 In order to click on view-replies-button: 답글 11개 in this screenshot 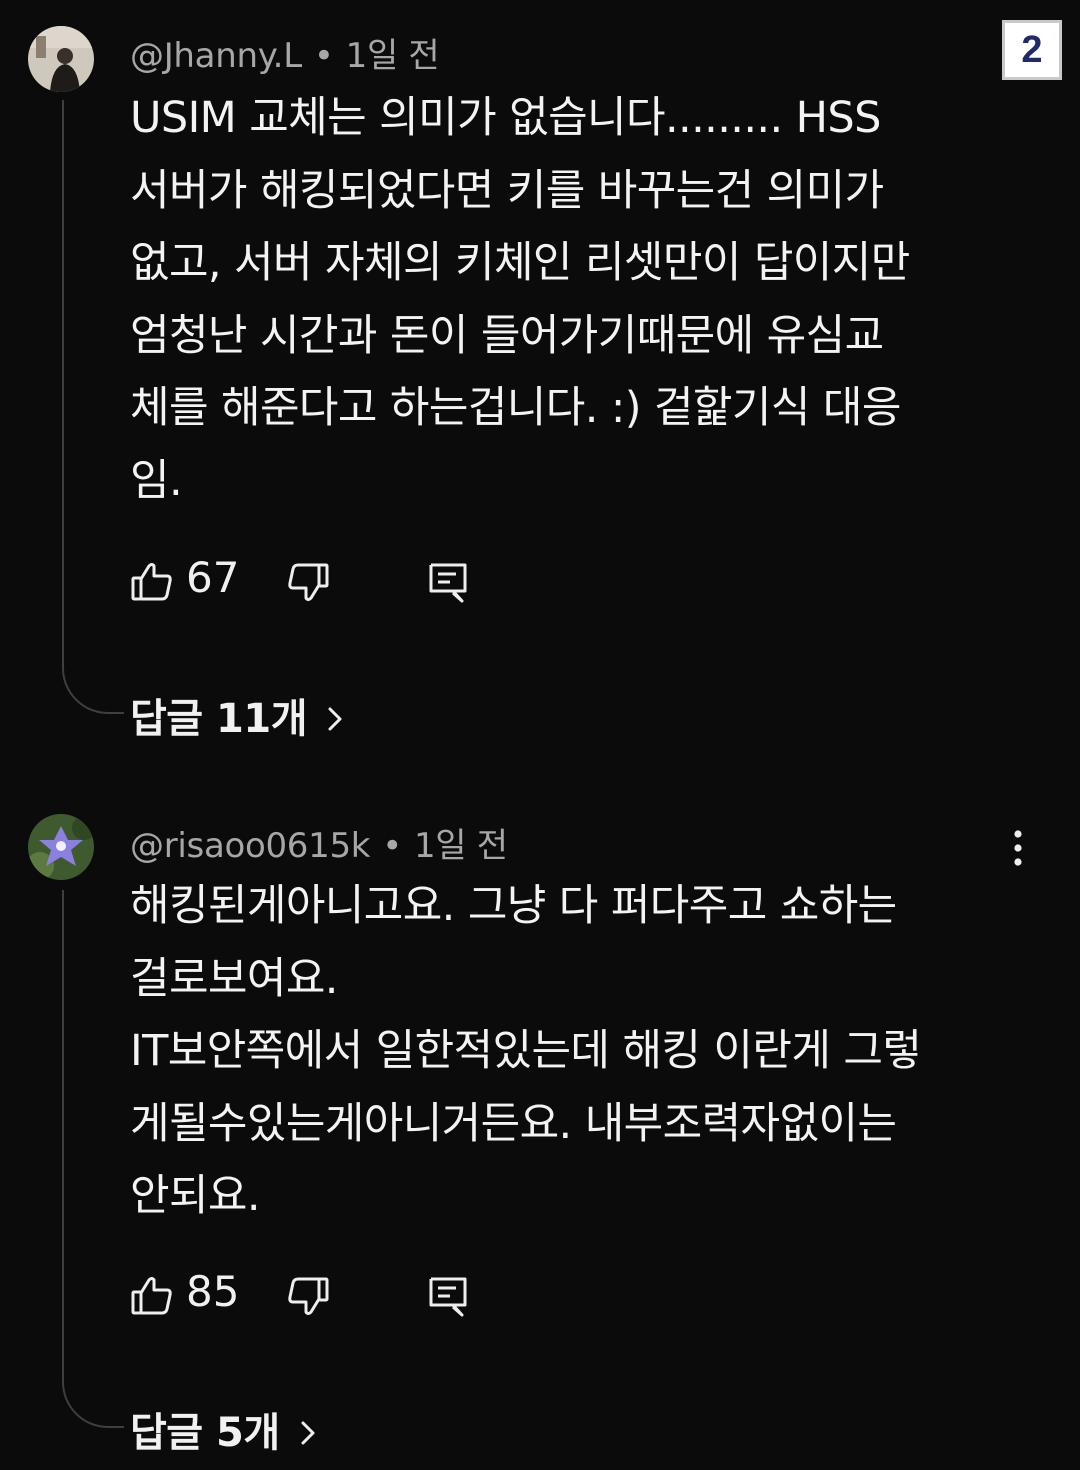, I will do `click(239, 715)`.